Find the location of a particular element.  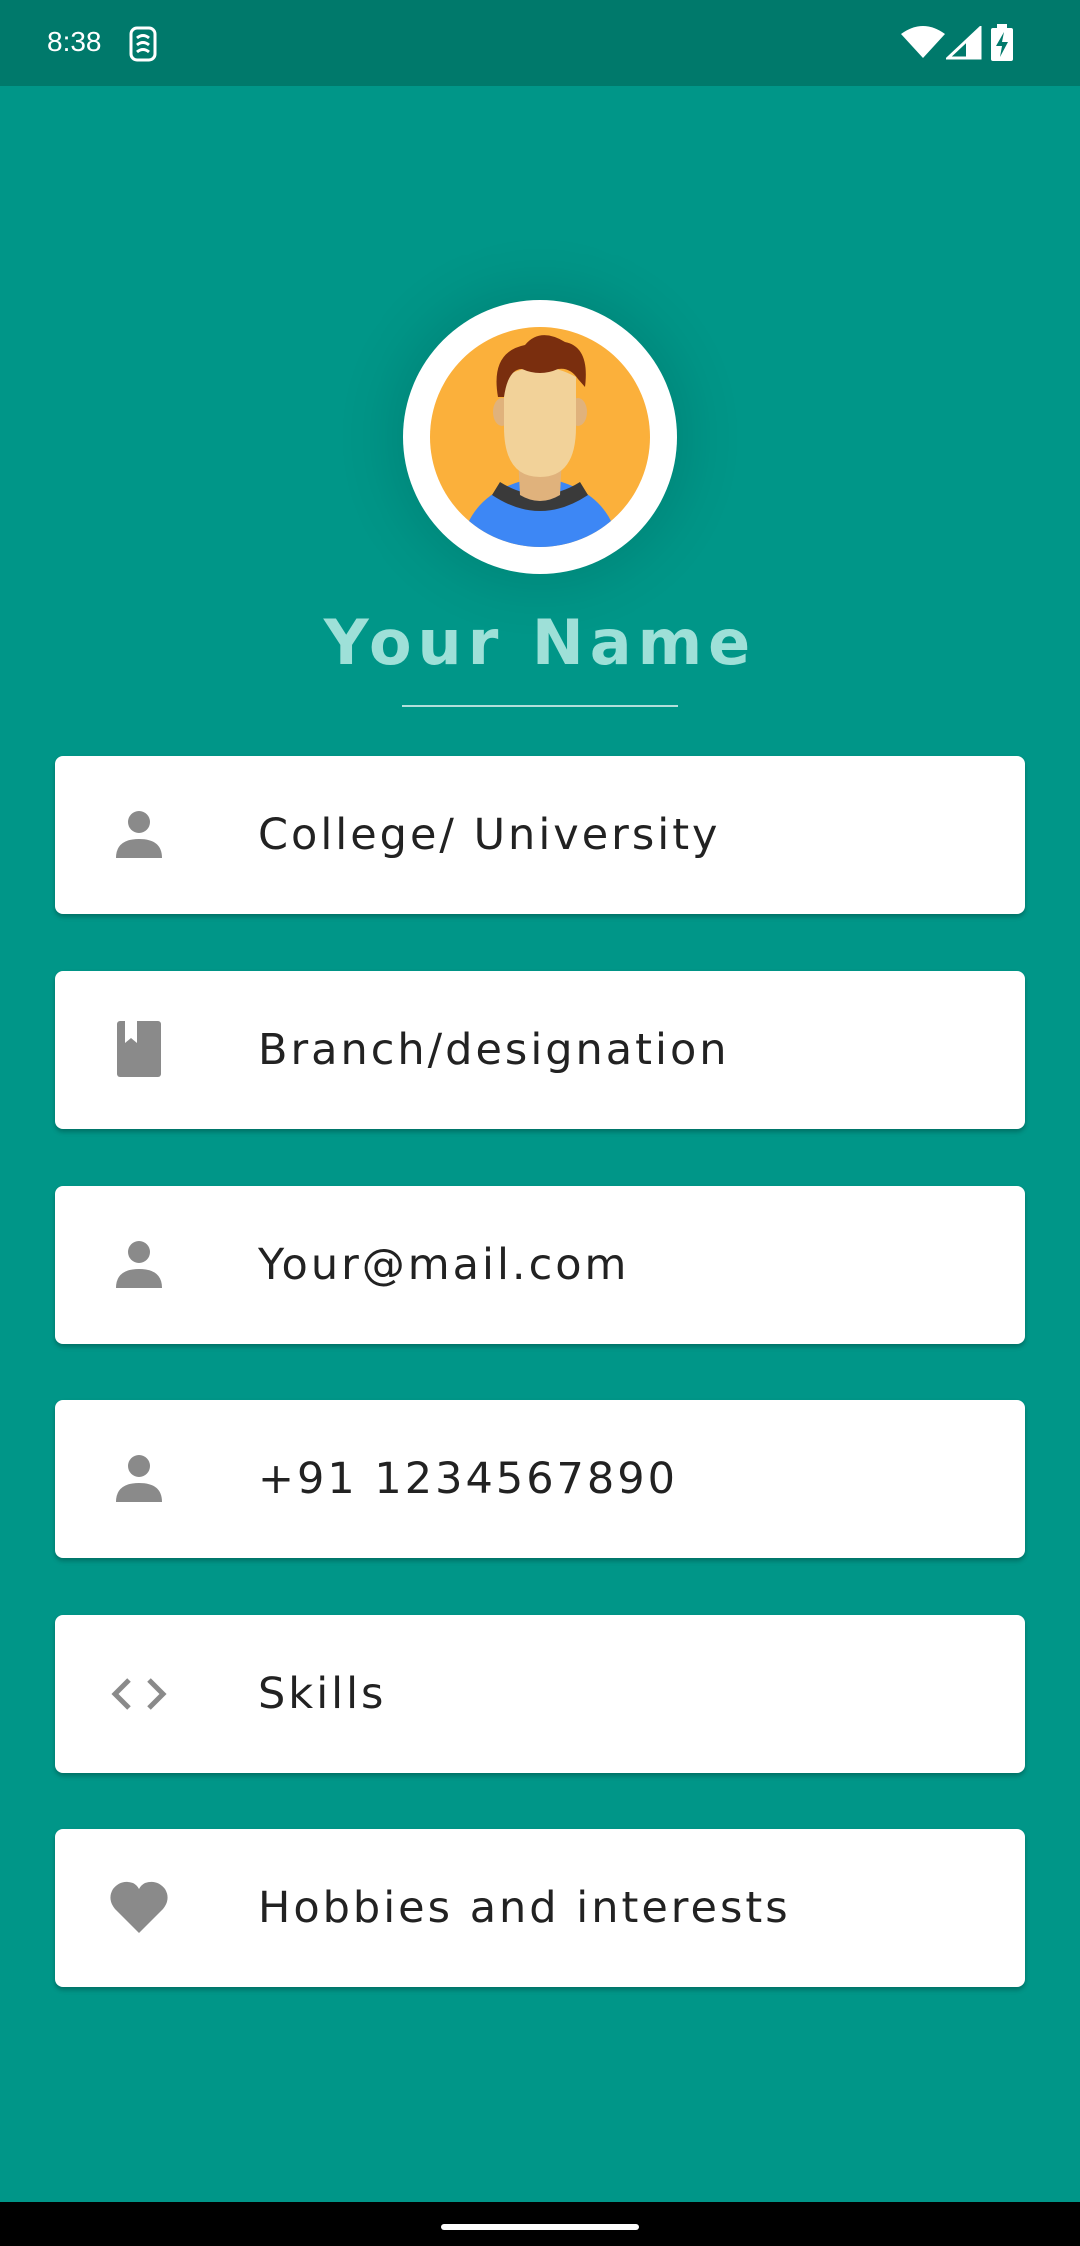

branch-card: Branch/designation is located at coordinates (540, 1050).